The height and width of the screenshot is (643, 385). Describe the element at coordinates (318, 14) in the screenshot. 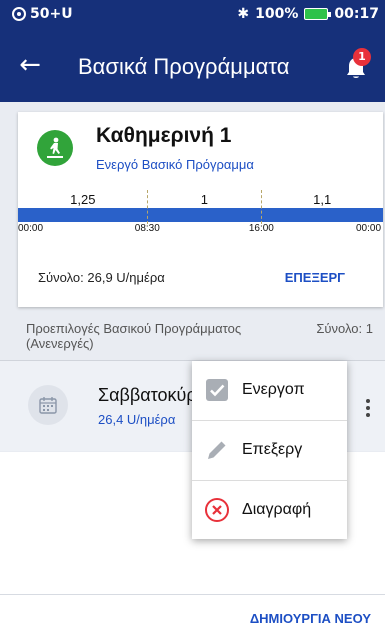

I see `battery-icon` at that location.